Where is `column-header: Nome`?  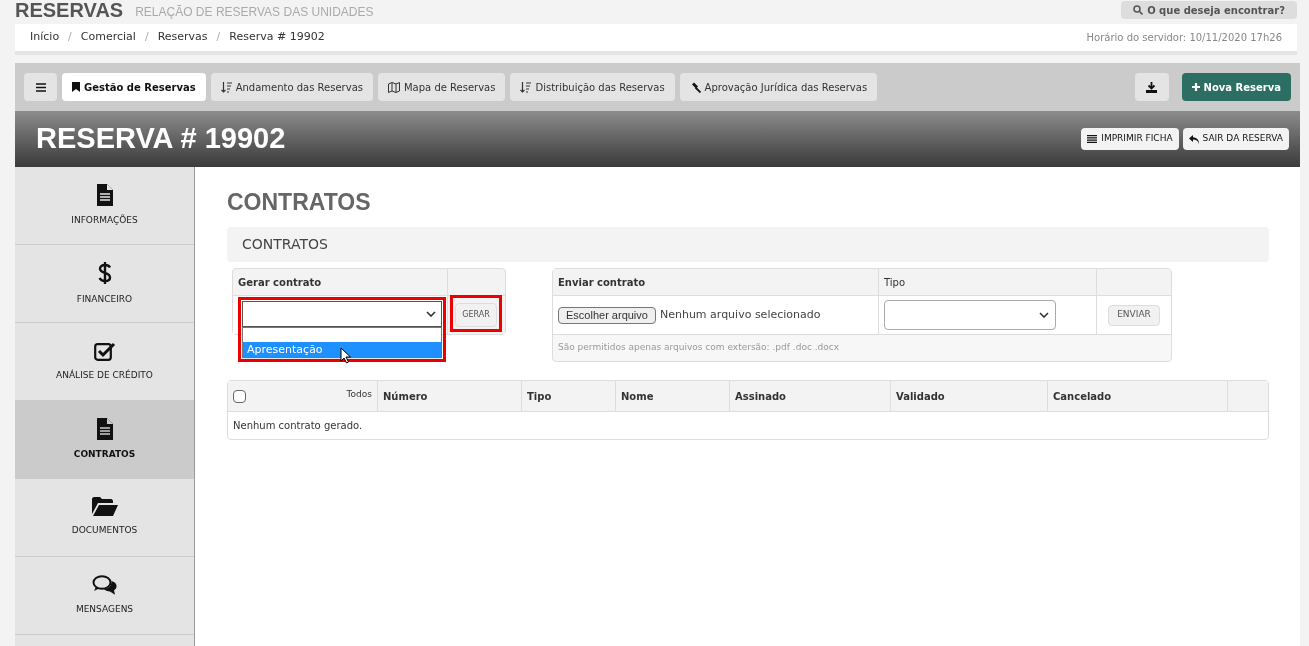
column-header: Nome is located at coordinates (637, 396).